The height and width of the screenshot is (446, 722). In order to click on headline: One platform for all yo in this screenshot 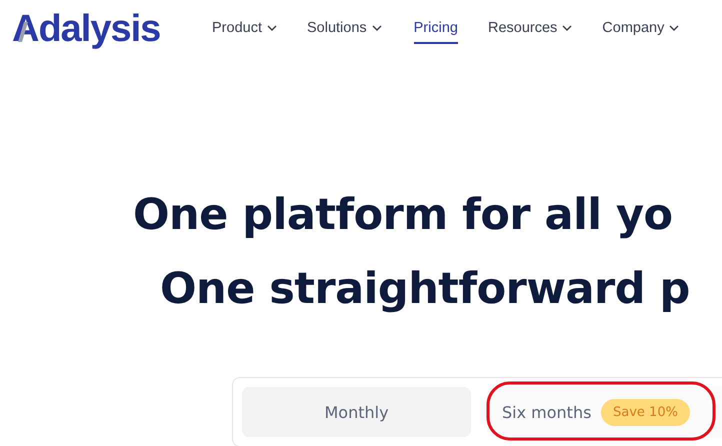, I will do `click(403, 215)`.